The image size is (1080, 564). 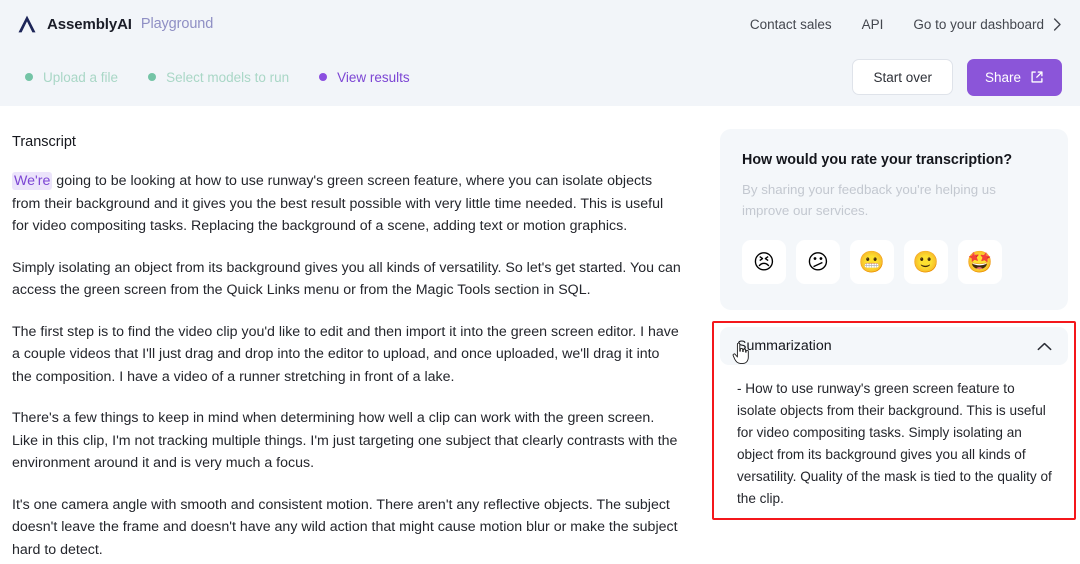 What do you see at coordinates (877, 160) in the screenshot?
I see `rating-title: How would you rate your transcription?` at bounding box center [877, 160].